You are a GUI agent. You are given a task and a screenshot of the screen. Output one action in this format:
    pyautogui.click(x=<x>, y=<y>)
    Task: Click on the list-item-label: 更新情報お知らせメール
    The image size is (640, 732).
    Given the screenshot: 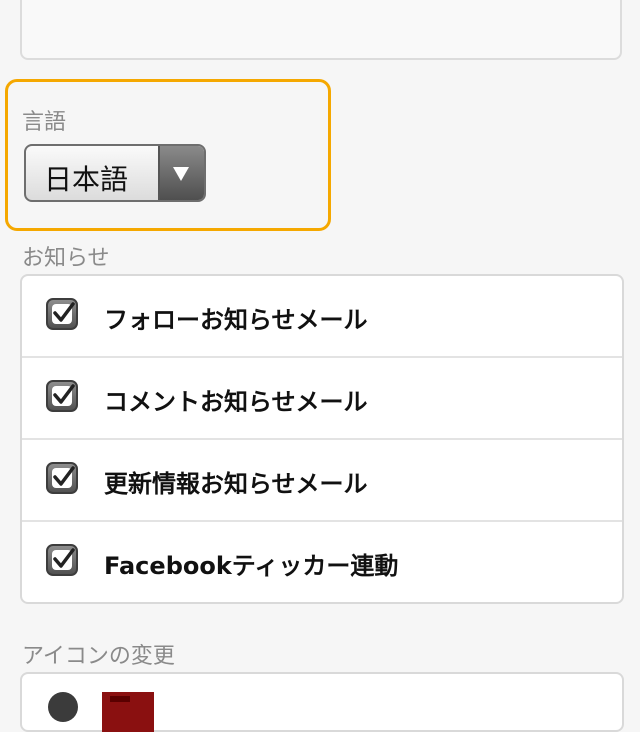 What is the action you would take?
    pyautogui.click(x=236, y=484)
    